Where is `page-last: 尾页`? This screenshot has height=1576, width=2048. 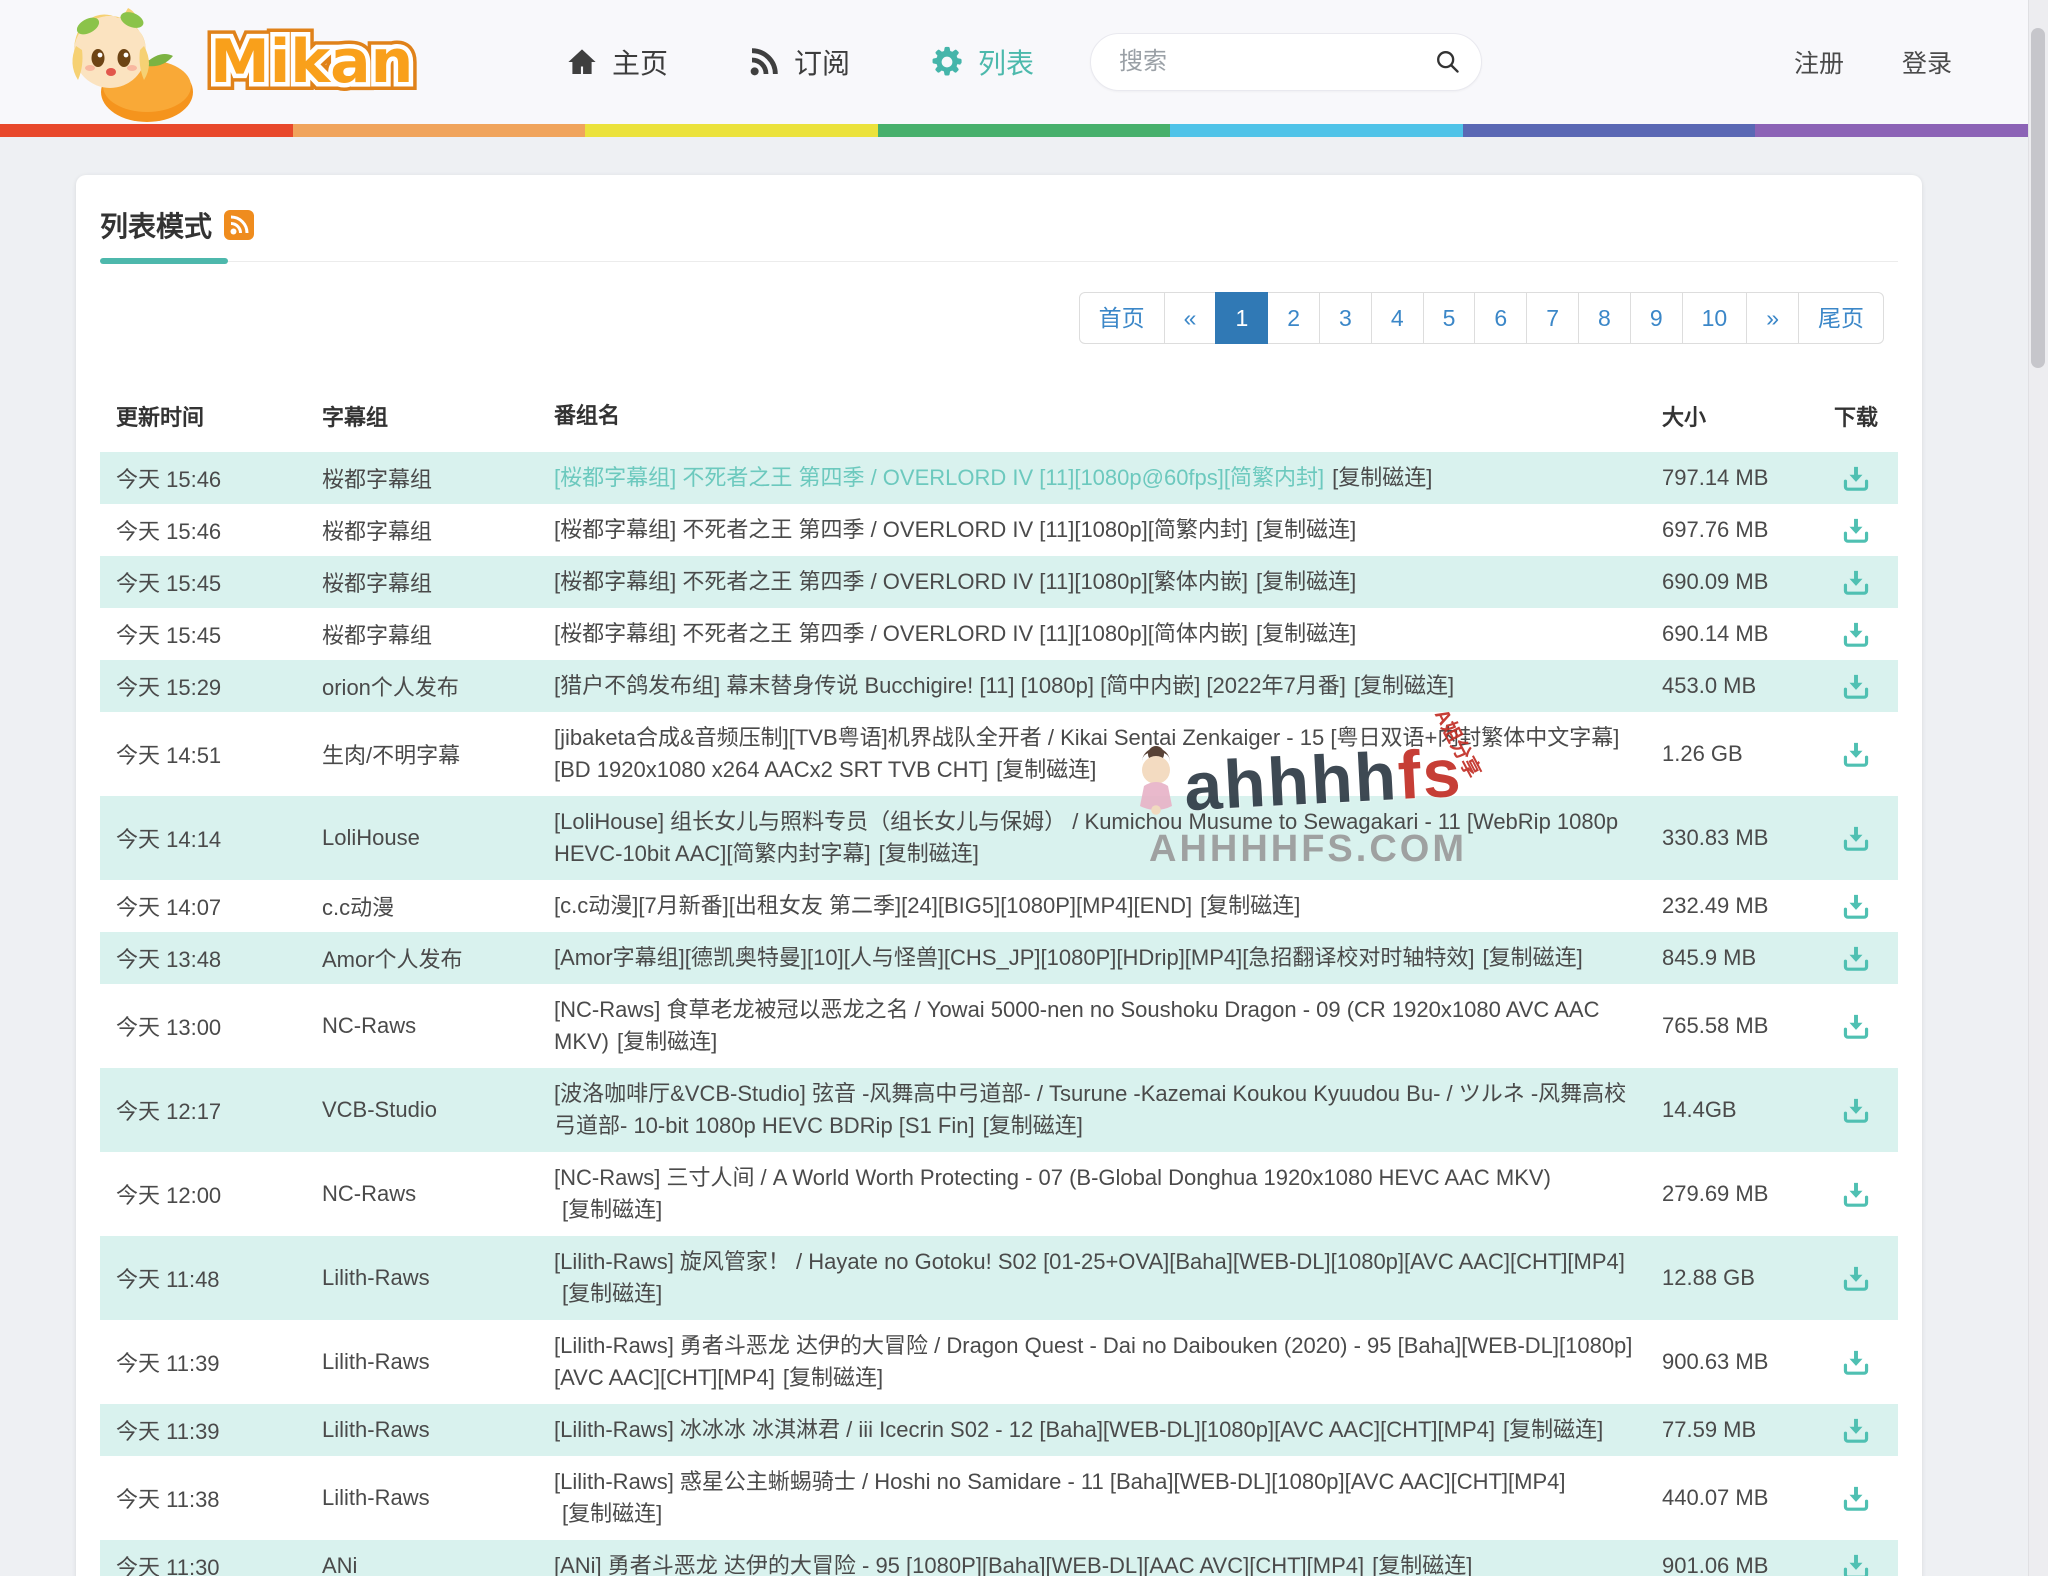 page-last: 尾页 is located at coordinates (1841, 318).